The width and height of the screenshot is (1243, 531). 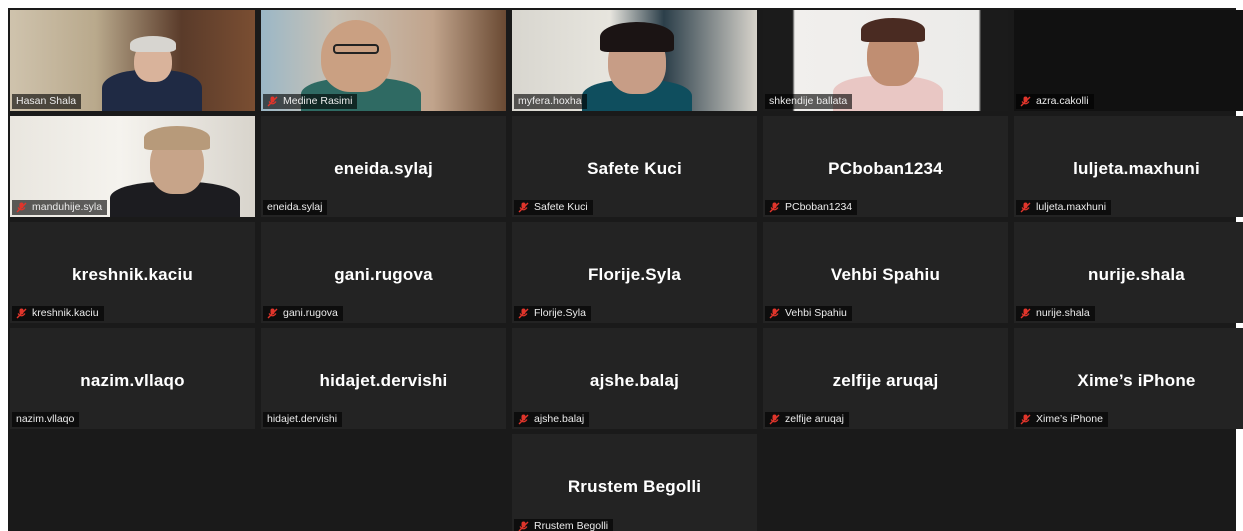 I want to click on participant-name: Medine Rasimi, so click(x=318, y=101).